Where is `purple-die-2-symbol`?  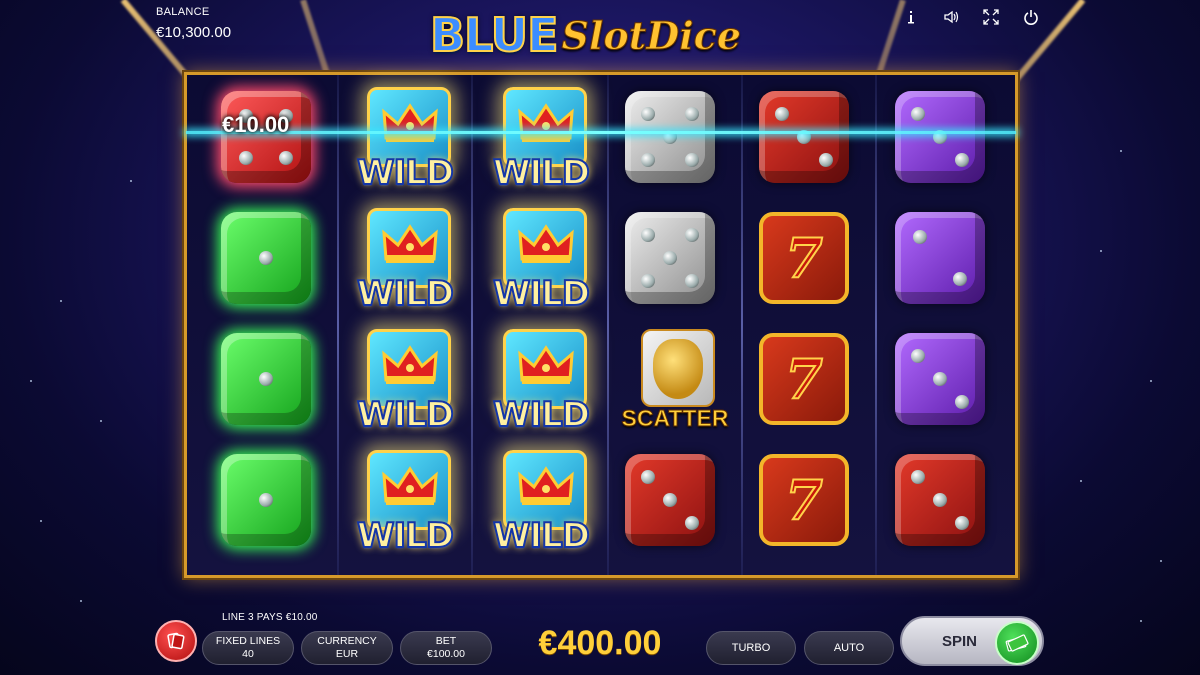
purple-die-2-symbol is located at coordinates (943, 261).